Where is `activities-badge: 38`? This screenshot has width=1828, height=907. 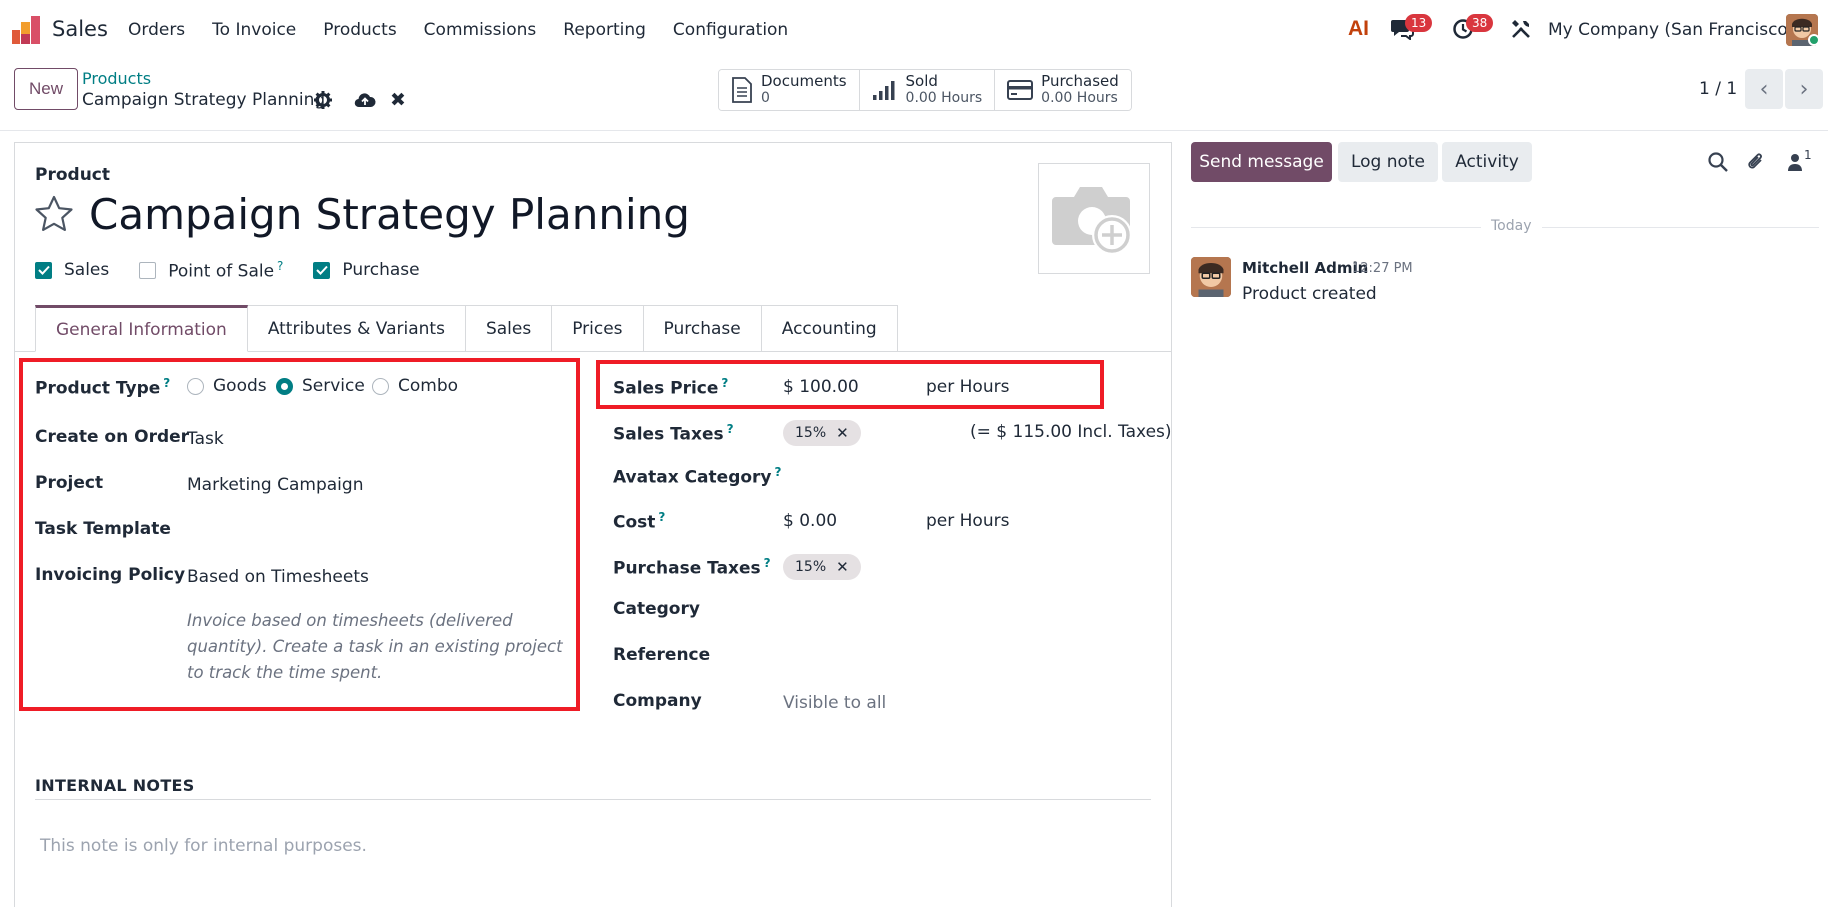 activities-badge: 38 is located at coordinates (1480, 23).